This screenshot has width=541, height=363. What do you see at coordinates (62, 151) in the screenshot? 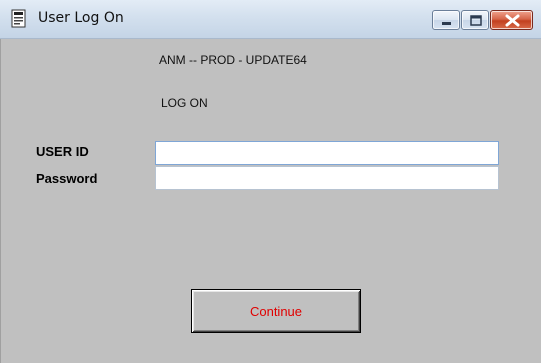
I see `user-id-label: USER ID` at bounding box center [62, 151].